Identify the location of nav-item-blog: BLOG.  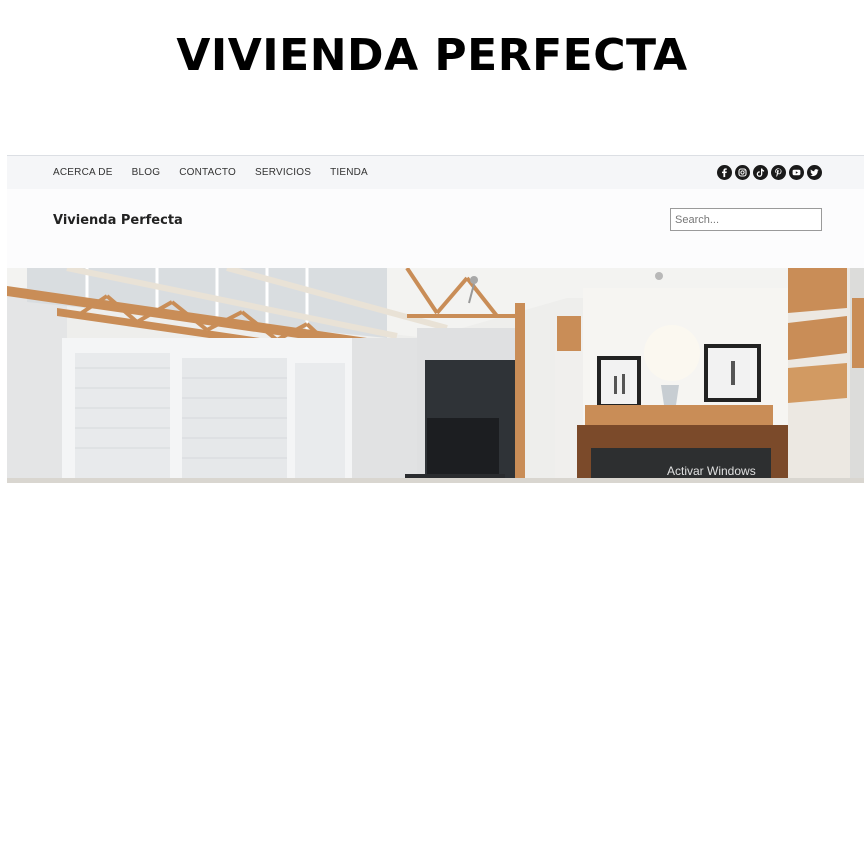
(146, 172).